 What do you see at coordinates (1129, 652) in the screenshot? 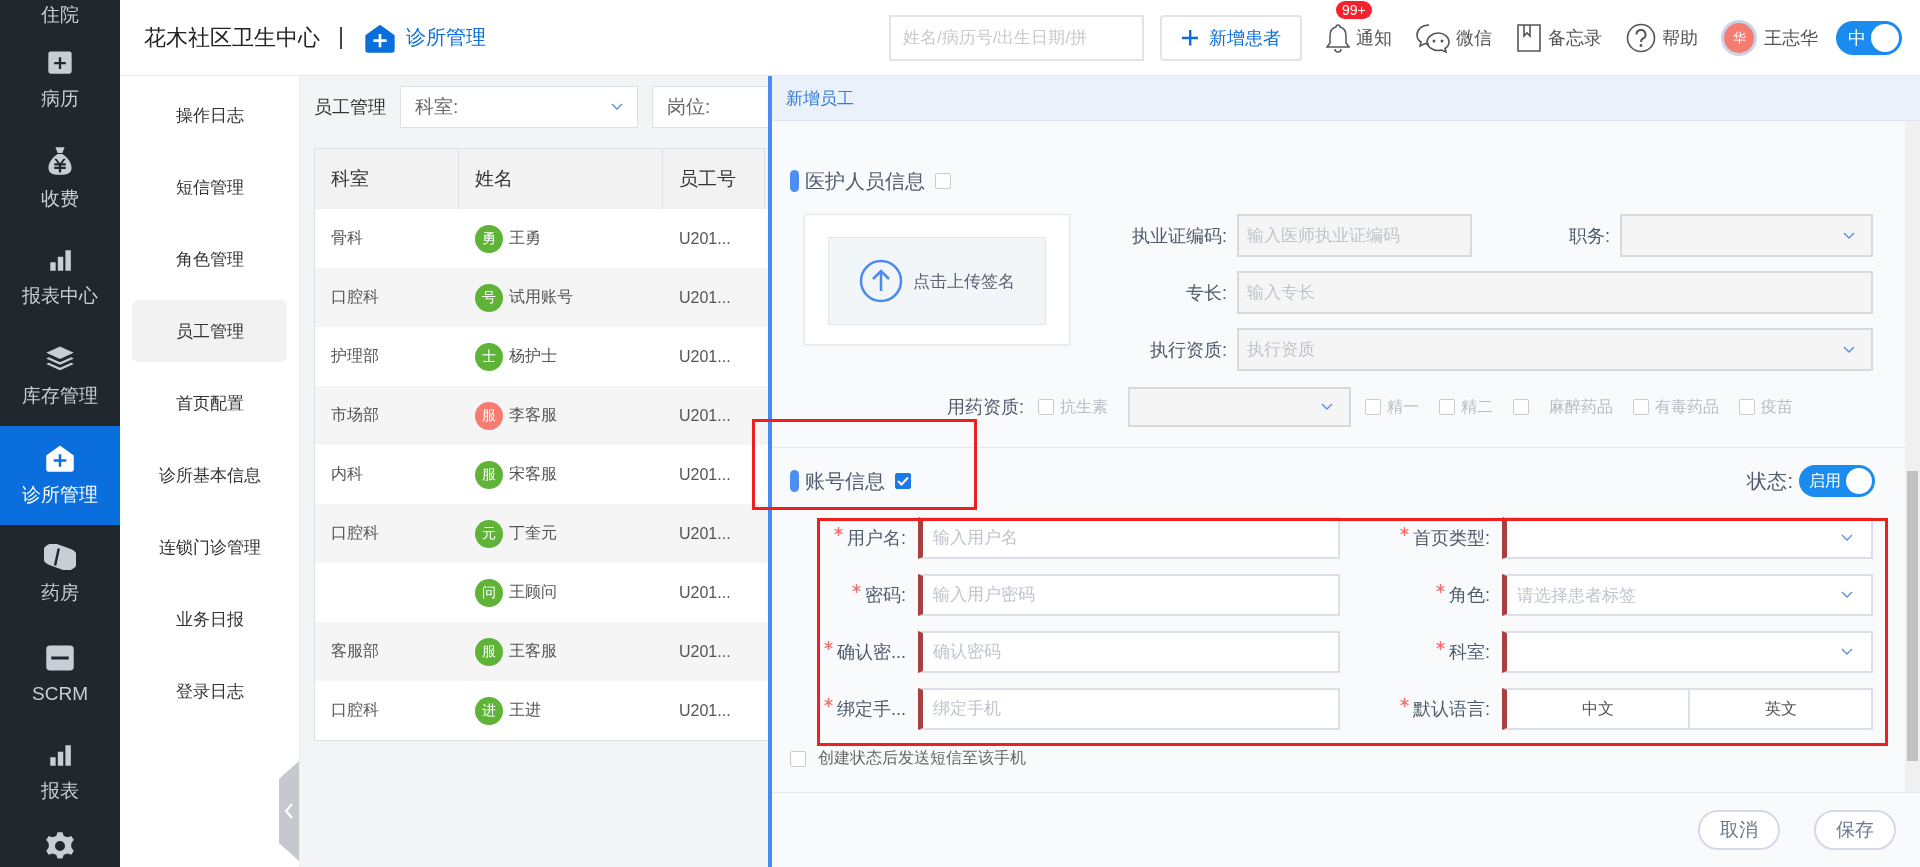
I see `input-field: 确认密码` at bounding box center [1129, 652].